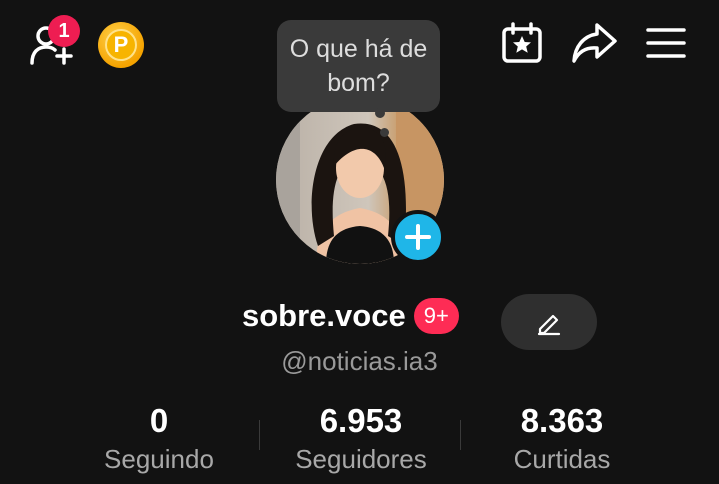 This screenshot has width=719, height=484. What do you see at coordinates (384, 132) in the screenshot?
I see `bubble-dot` at bounding box center [384, 132].